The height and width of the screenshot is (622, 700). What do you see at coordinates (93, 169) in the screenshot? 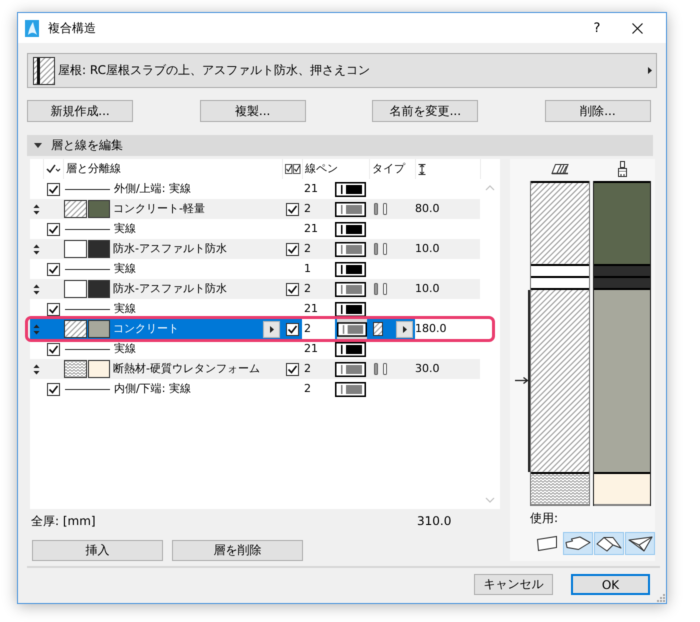
I see `column-header: 層と分離線` at bounding box center [93, 169].